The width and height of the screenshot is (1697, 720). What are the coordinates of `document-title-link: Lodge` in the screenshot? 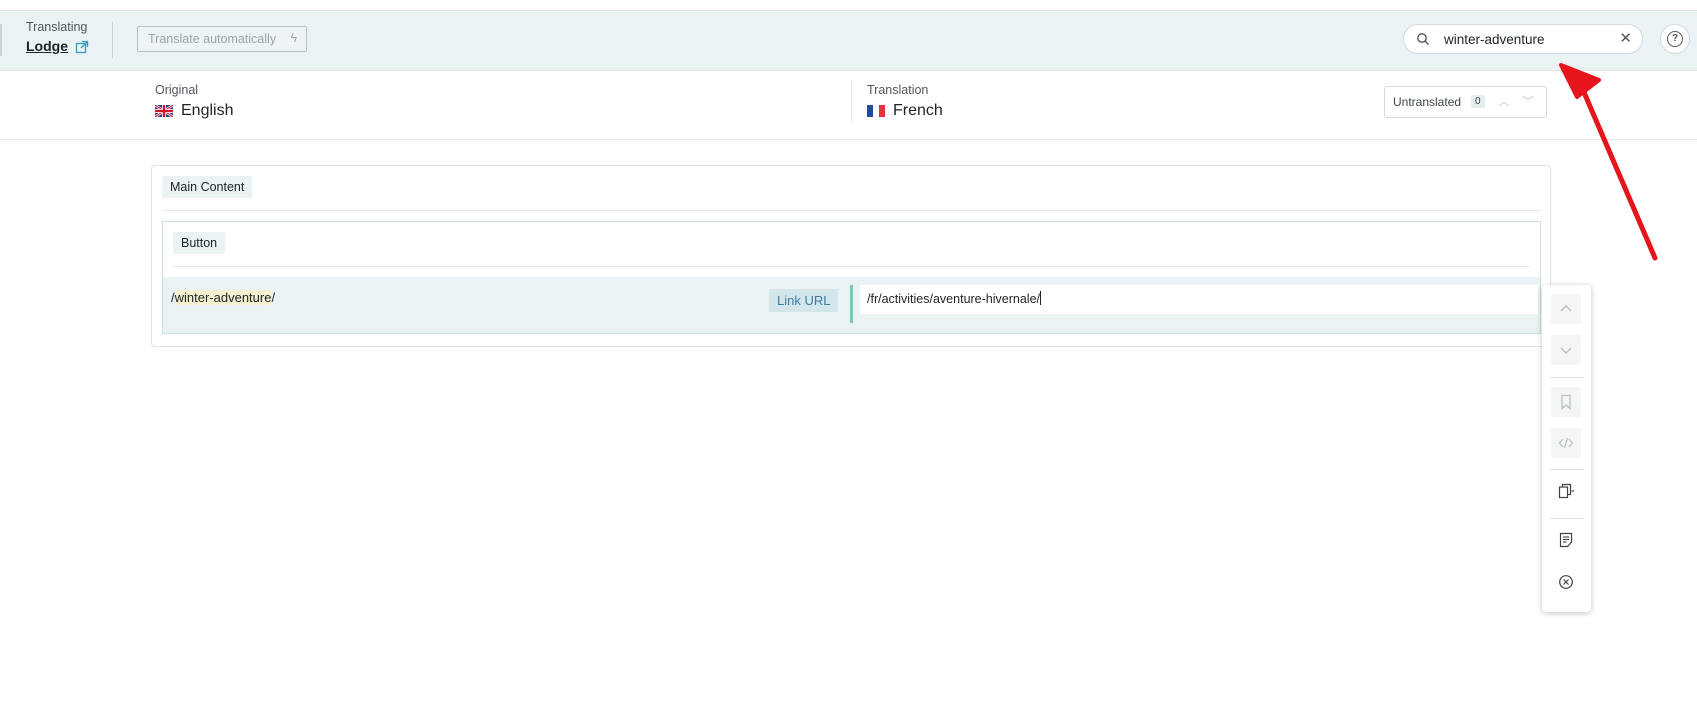 It's located at (47, 46).